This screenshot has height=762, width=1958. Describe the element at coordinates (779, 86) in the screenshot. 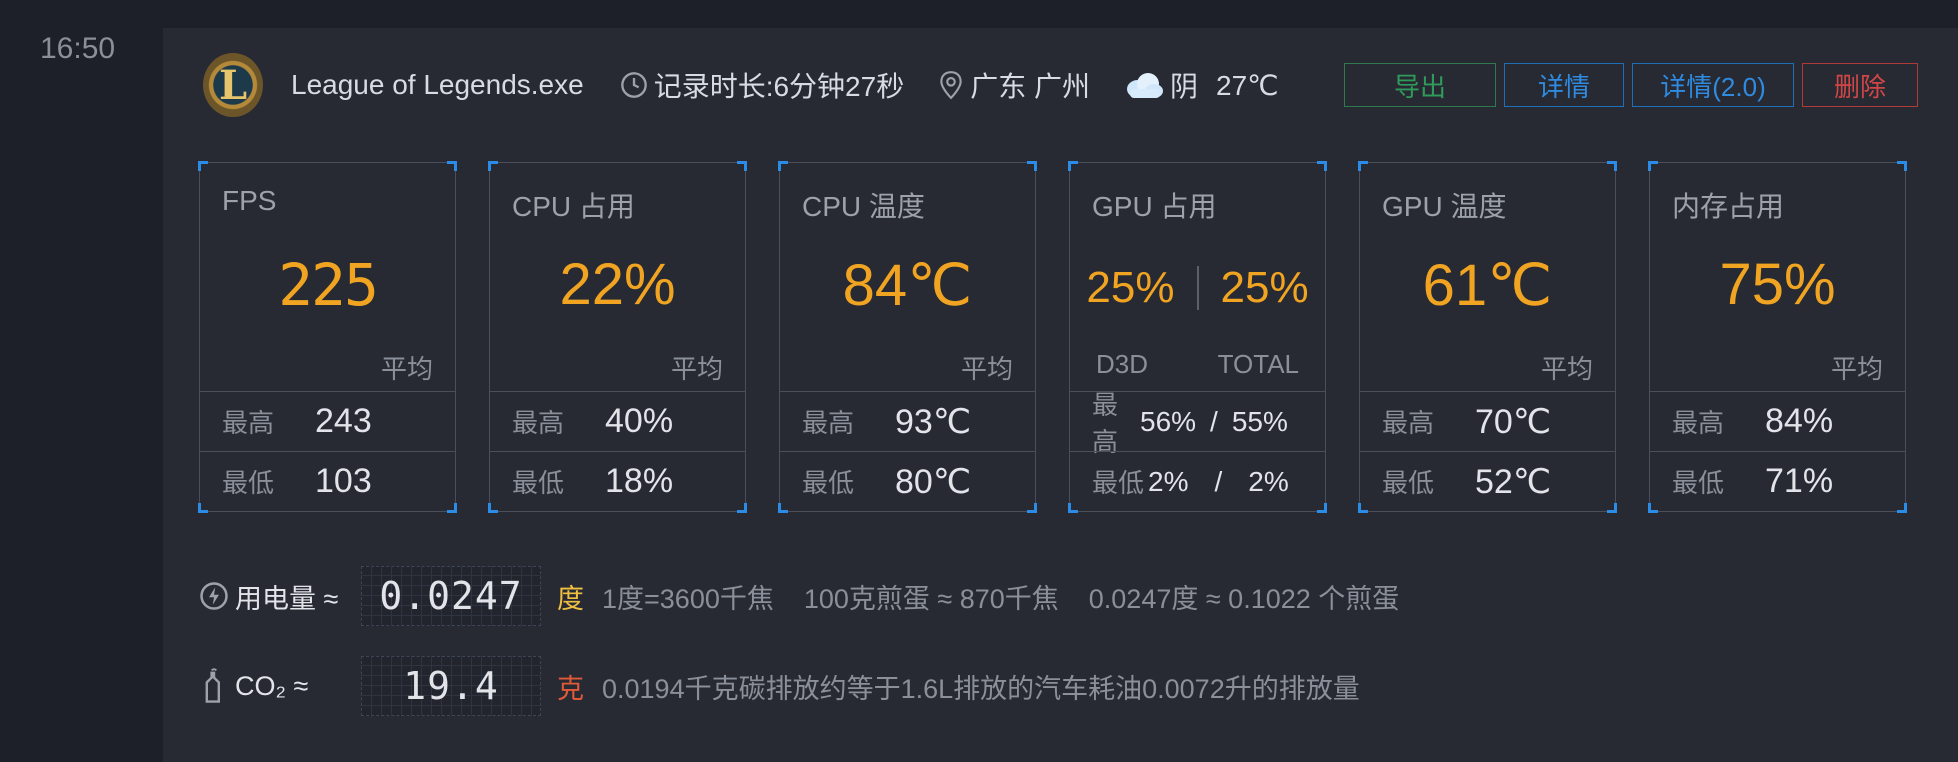

I see `duration-text: 记录时长:6分钟27秒` at that location.